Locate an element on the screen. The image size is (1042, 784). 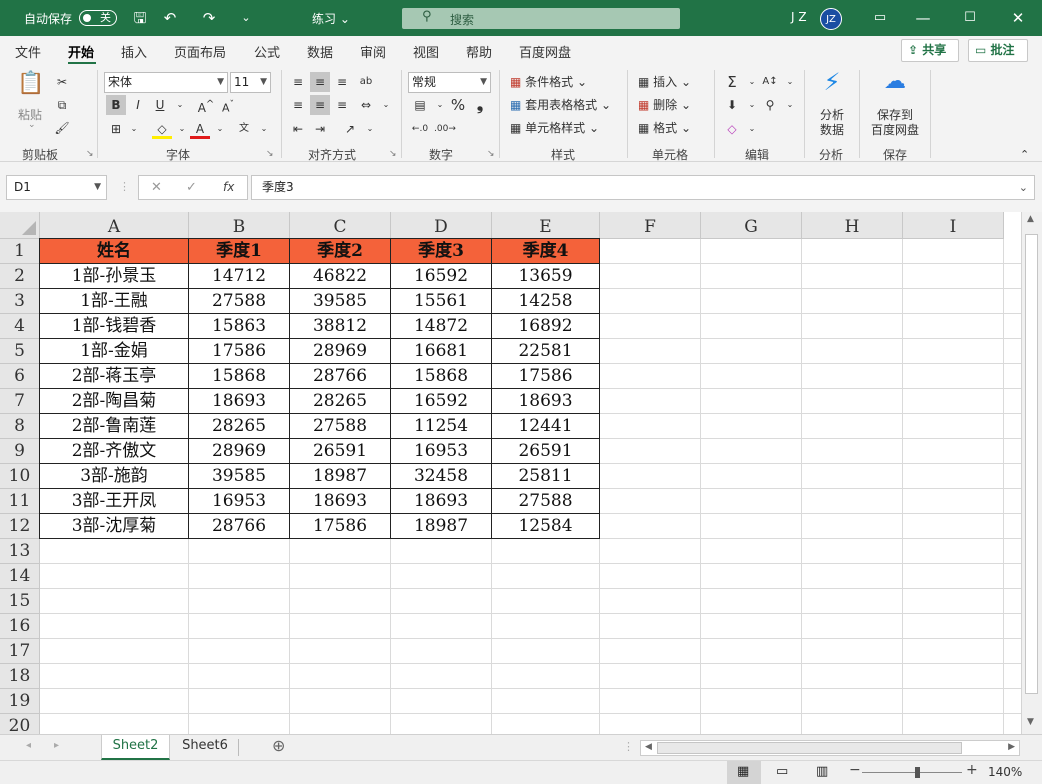
expand-formula-icon: ⌄ is located at coordinates (1023, 187).